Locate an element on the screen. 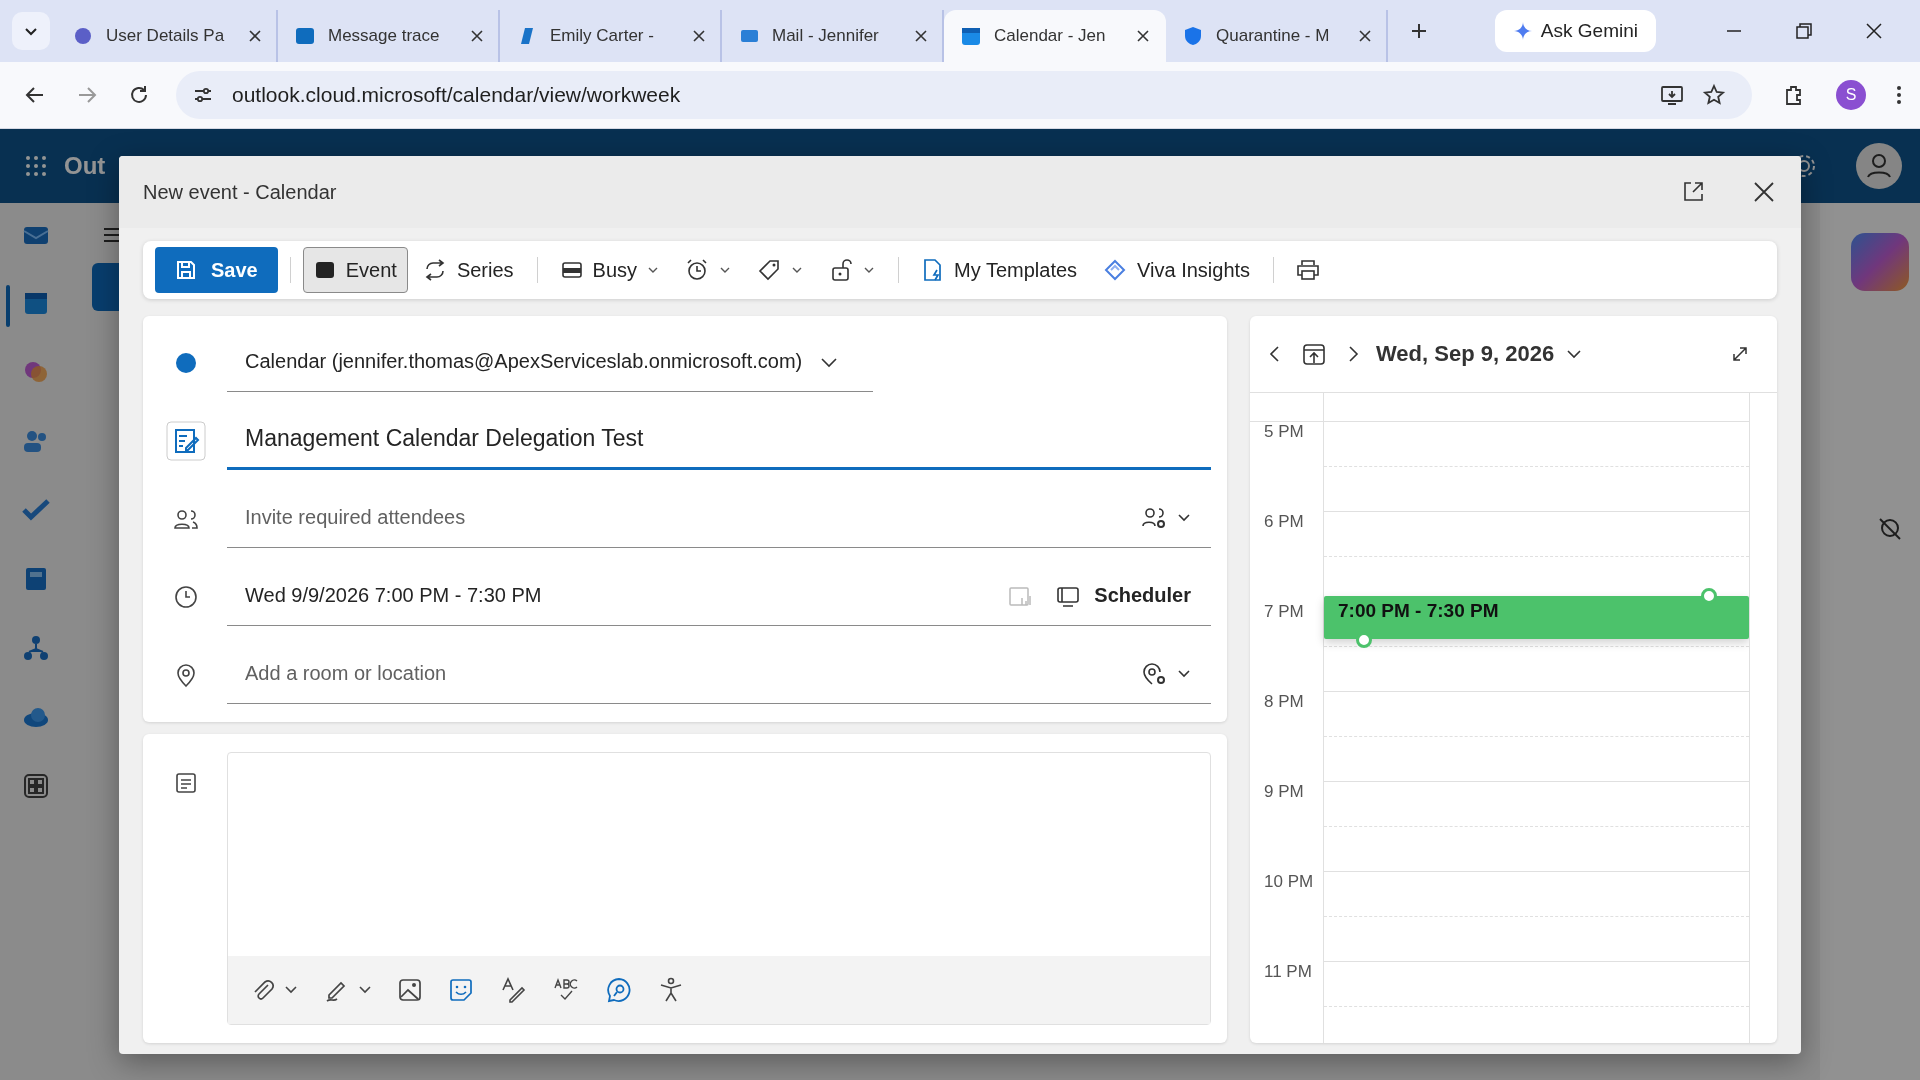 Image resolution: width=1920 pixels, height=1080 pixels. title-field: Management Calendar Delegation Test is located at coordinates (718, 438).